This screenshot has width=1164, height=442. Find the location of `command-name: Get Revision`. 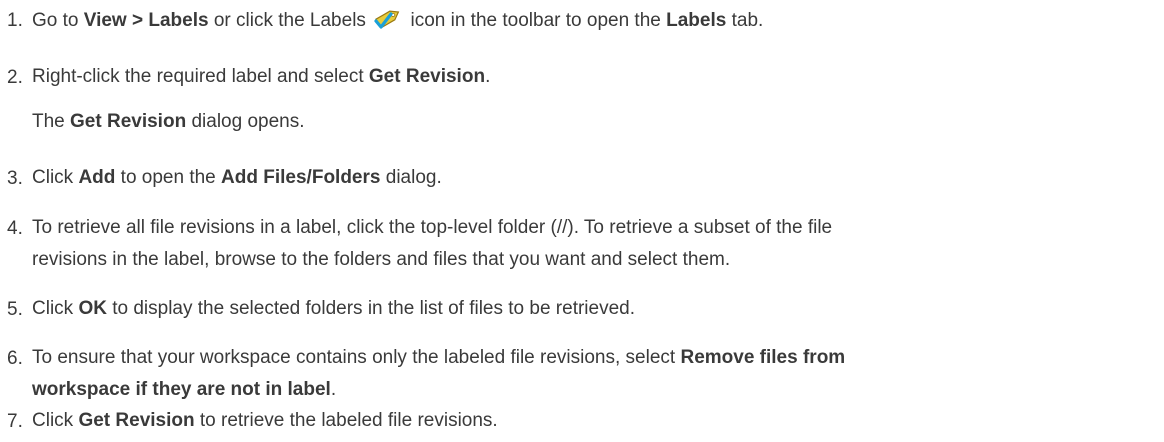

command-name: Get Revision is located at coordinates (427, 76).